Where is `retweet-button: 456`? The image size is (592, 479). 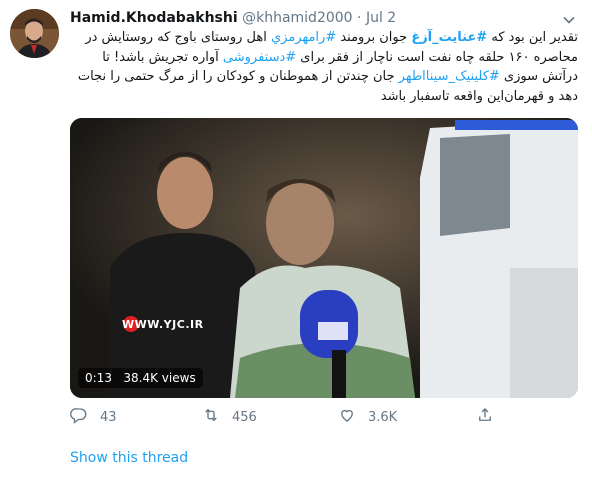
retweet-button: 456 is located at coordinates (229, 417).